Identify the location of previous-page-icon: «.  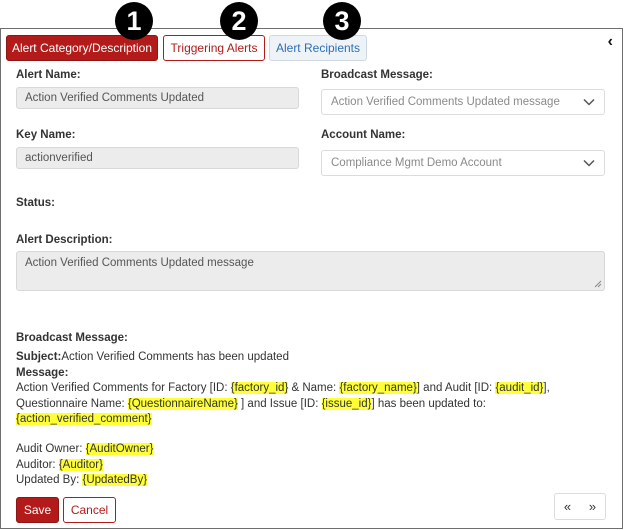
(567, 506).